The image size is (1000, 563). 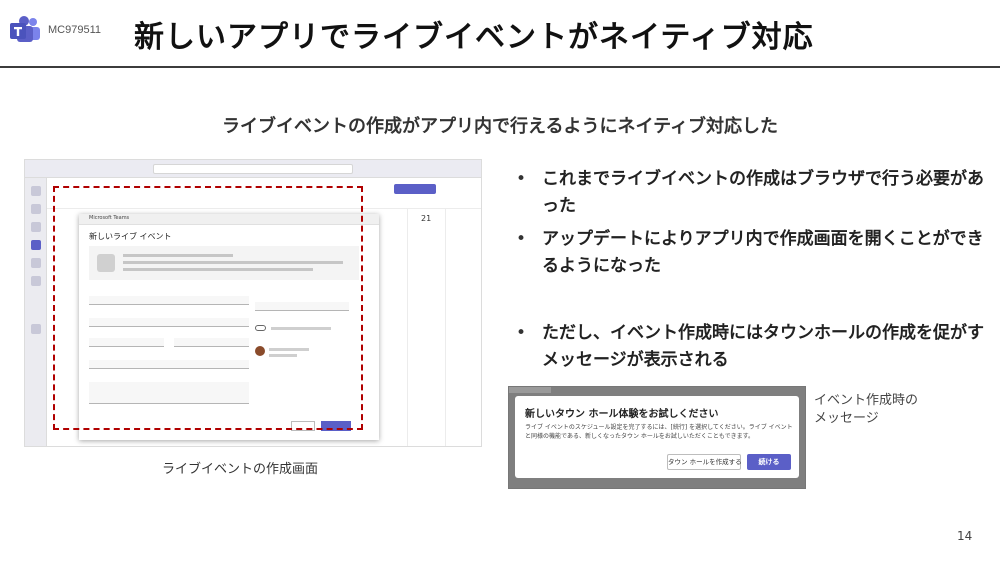 I want to click on files-icon, so click(x=36, y=281).